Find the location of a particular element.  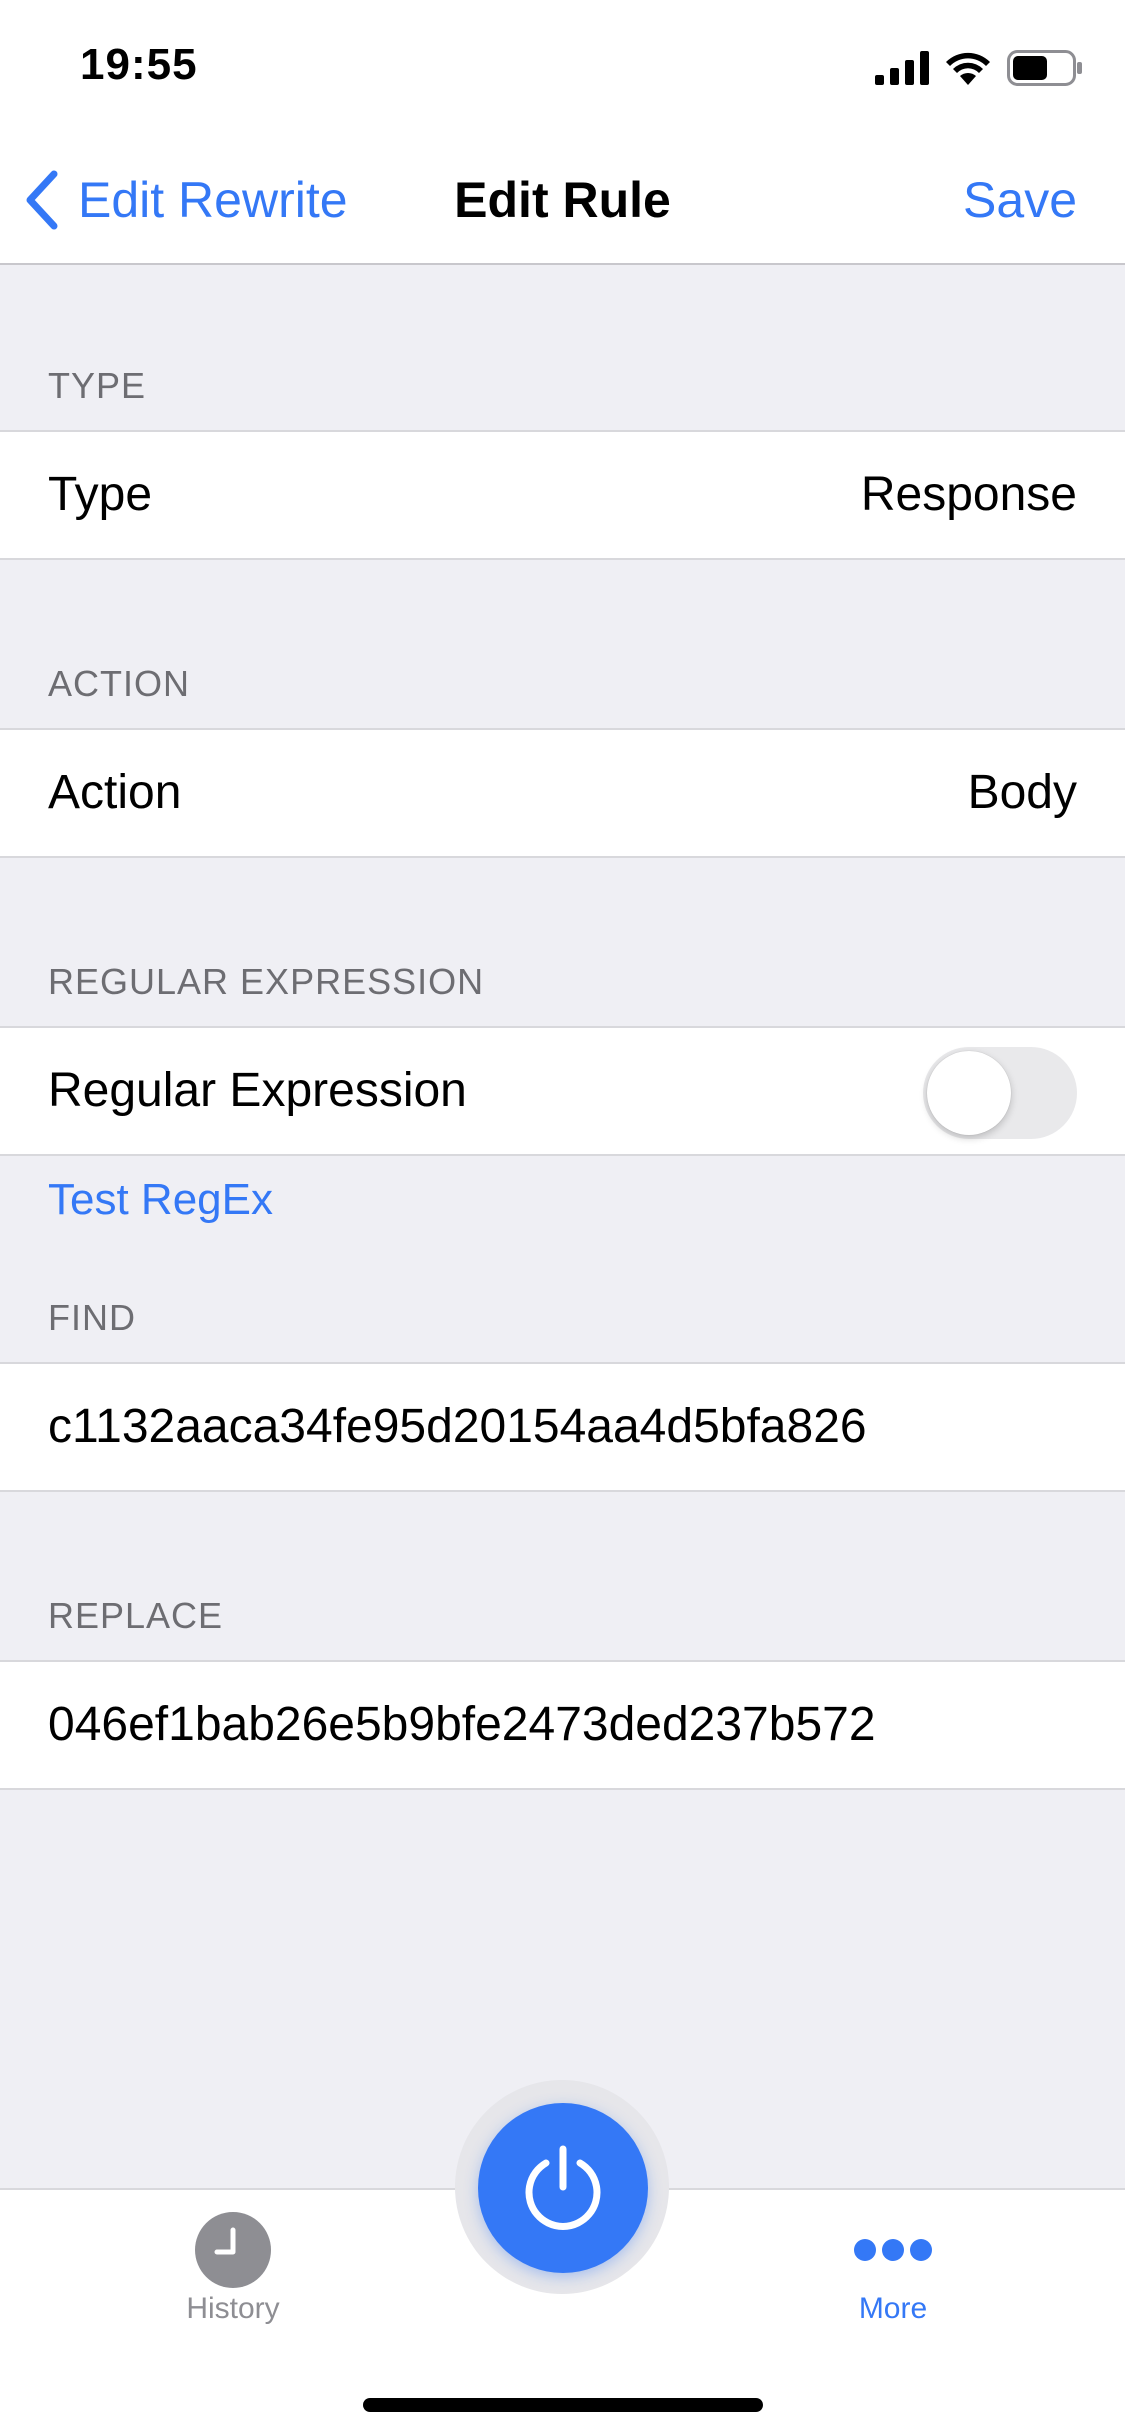

replace-row: 046ef1bab26e5b9bfe2473ded237b572 is located at coordinates (562, 1725).